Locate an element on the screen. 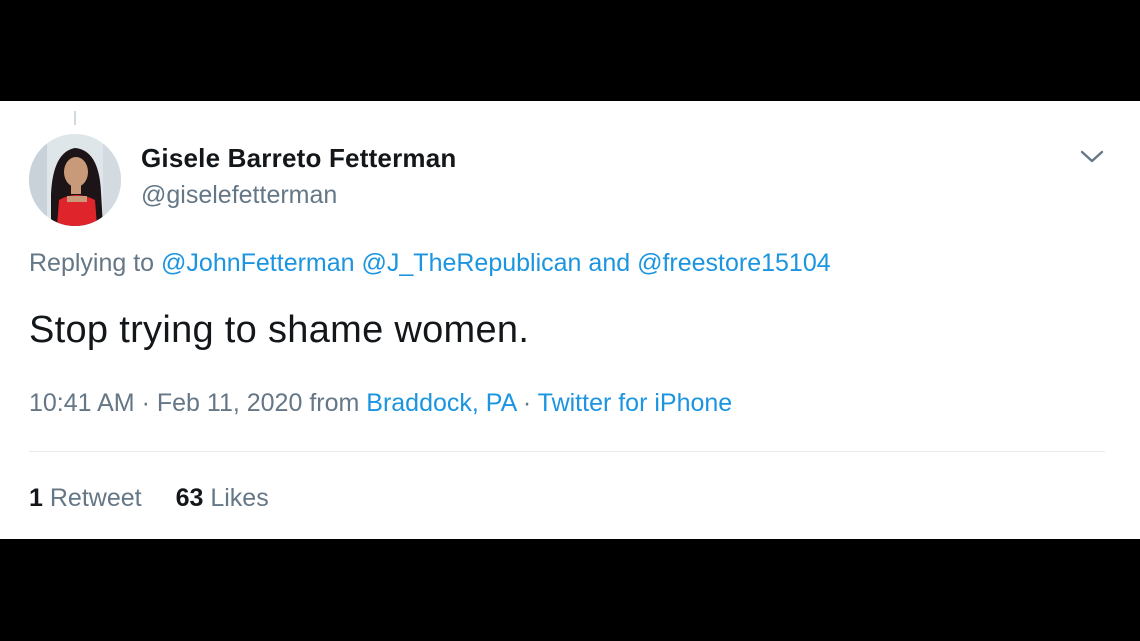 This screenshot has height=641, width=1140. chevron-down-icon is located at coordinates (1092, 156).